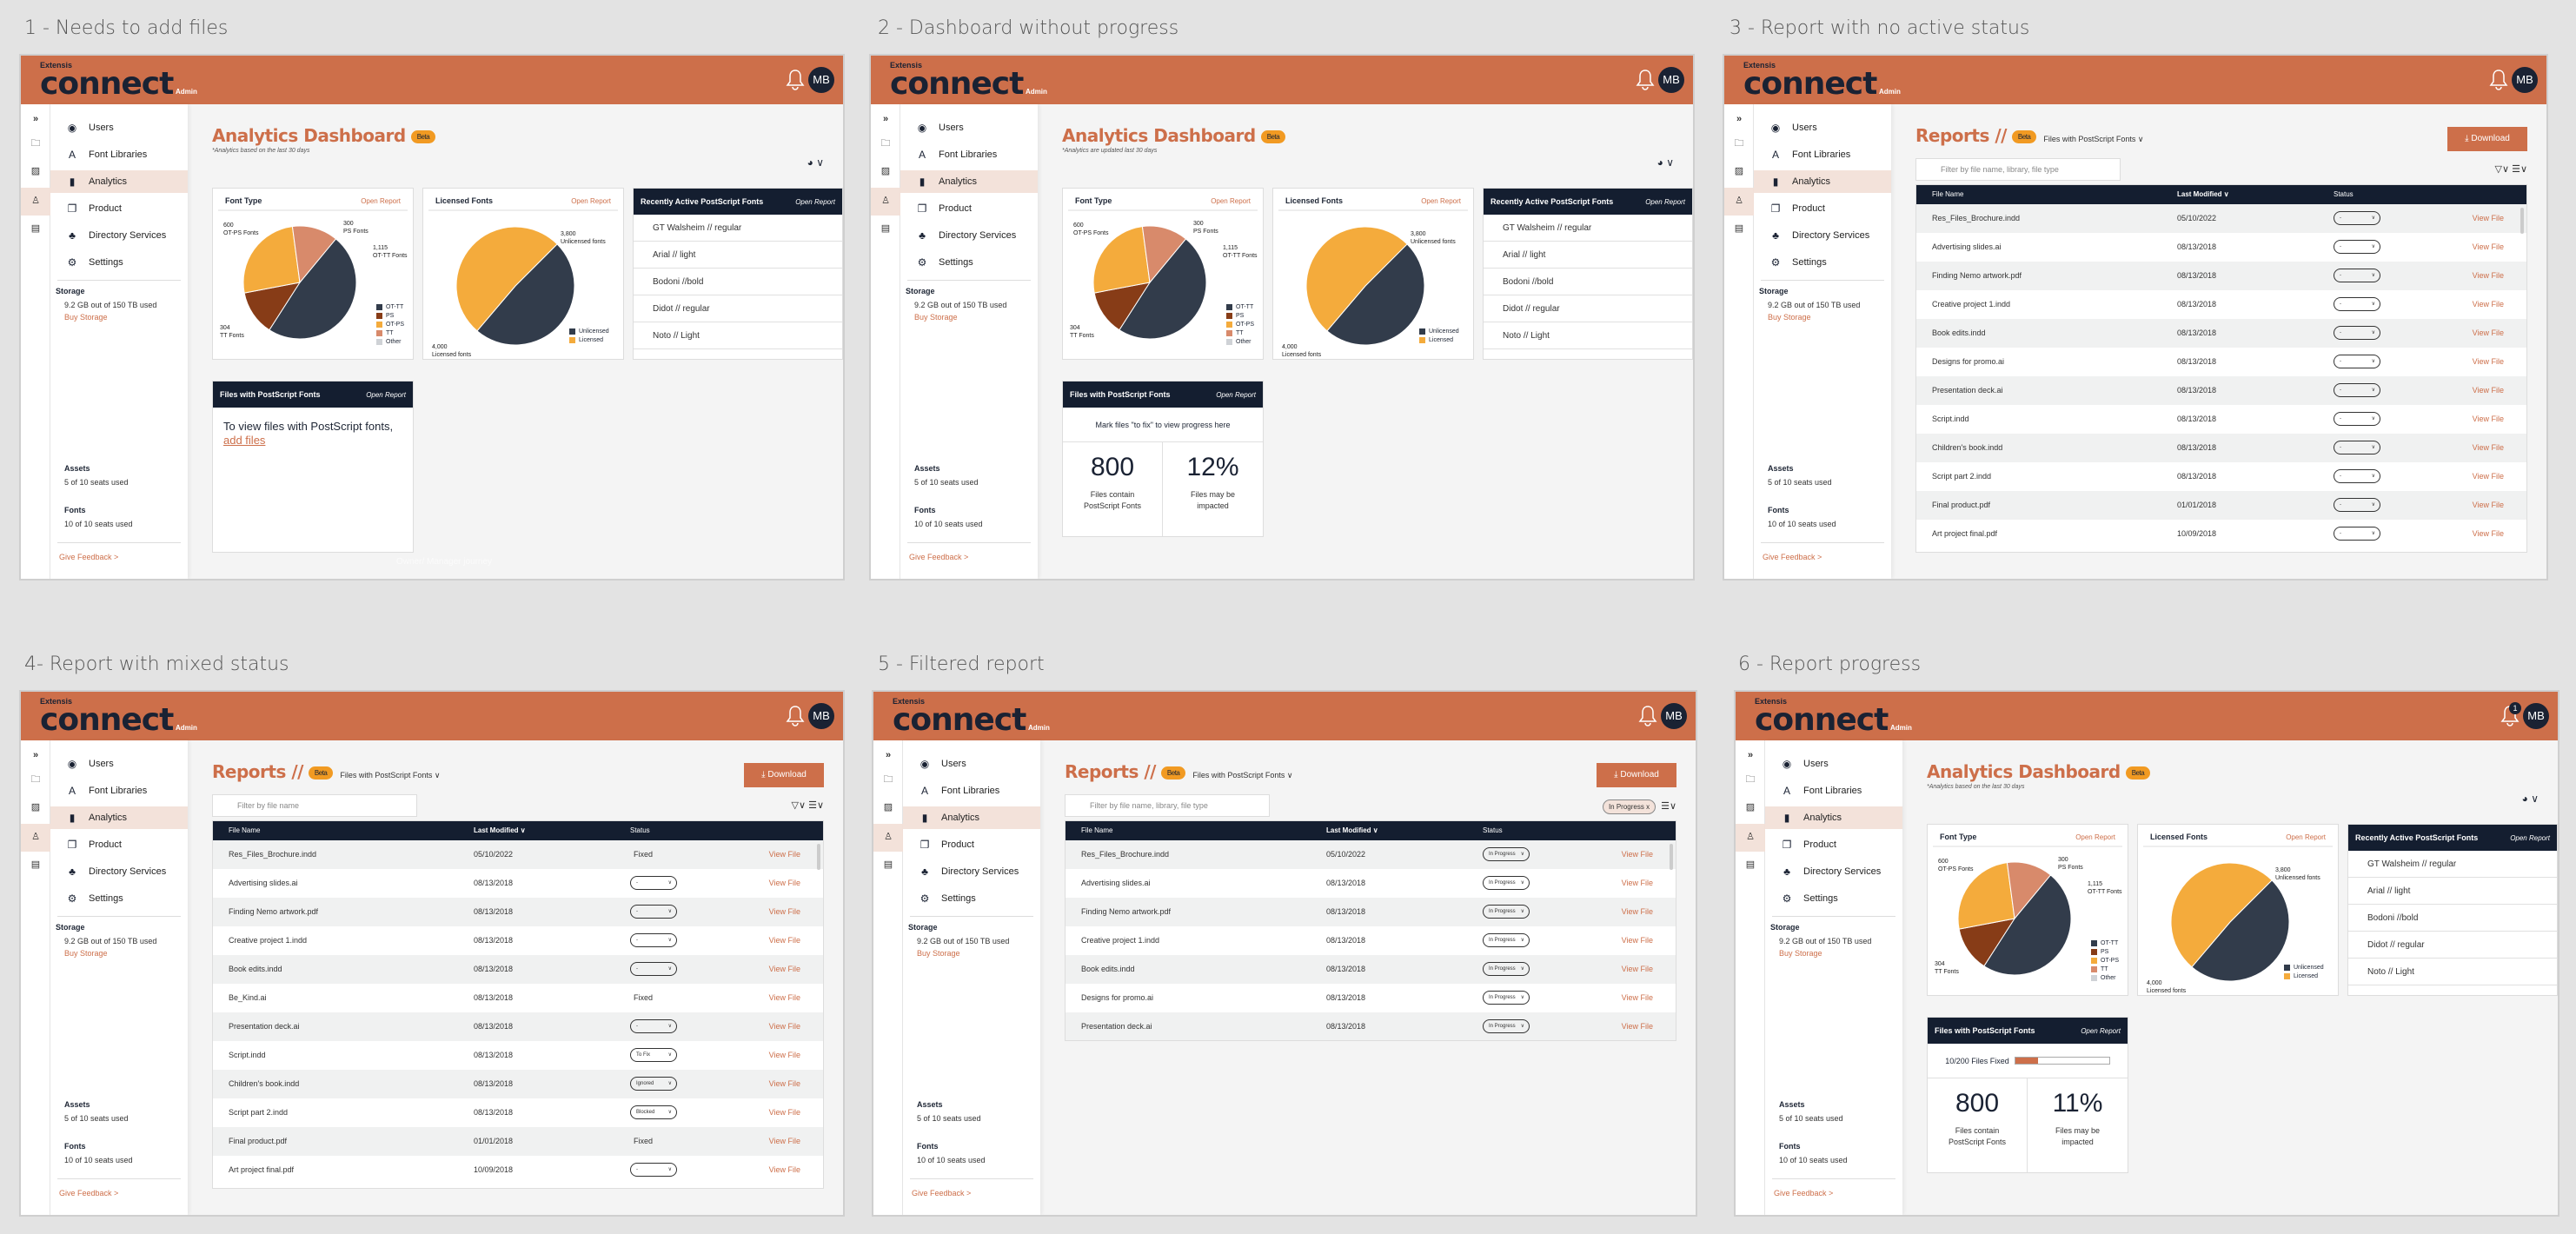 The image size is (2576, 1234). I want to click on filter-chip-in-progress: In Progress x, so click(1629, 806).